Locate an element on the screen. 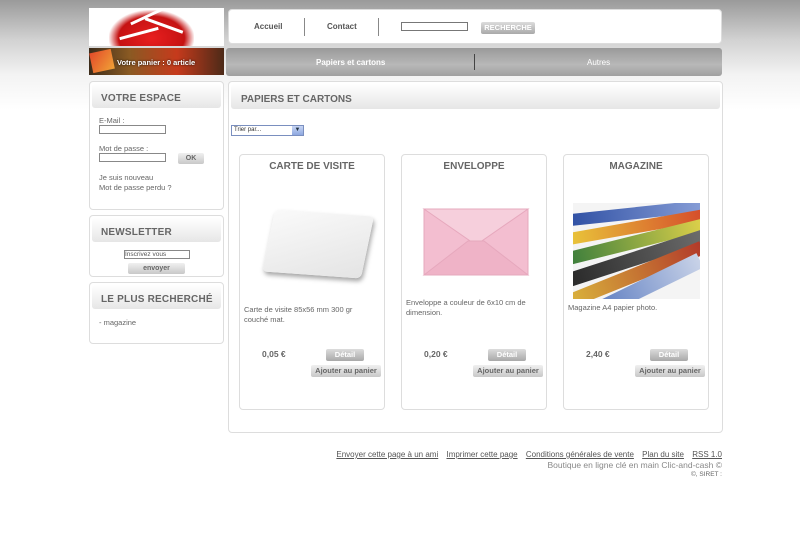 This screenshot has height=551, width=800. envelope-drawing is located at coordinates (476, 242).